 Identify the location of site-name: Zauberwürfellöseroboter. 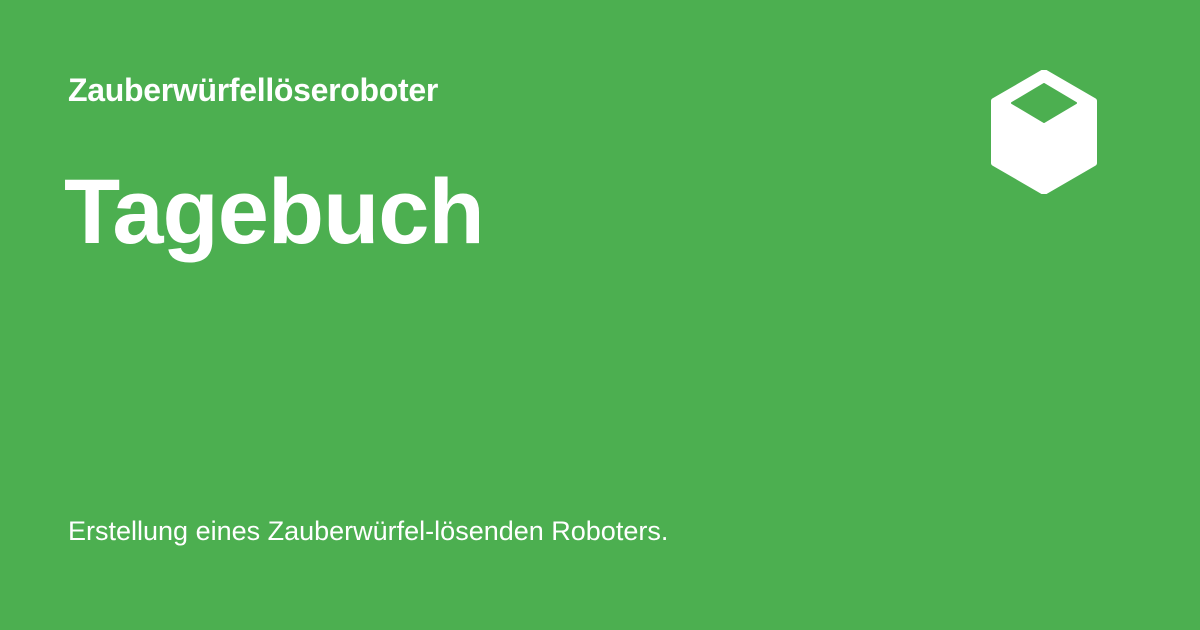
(253, 90).